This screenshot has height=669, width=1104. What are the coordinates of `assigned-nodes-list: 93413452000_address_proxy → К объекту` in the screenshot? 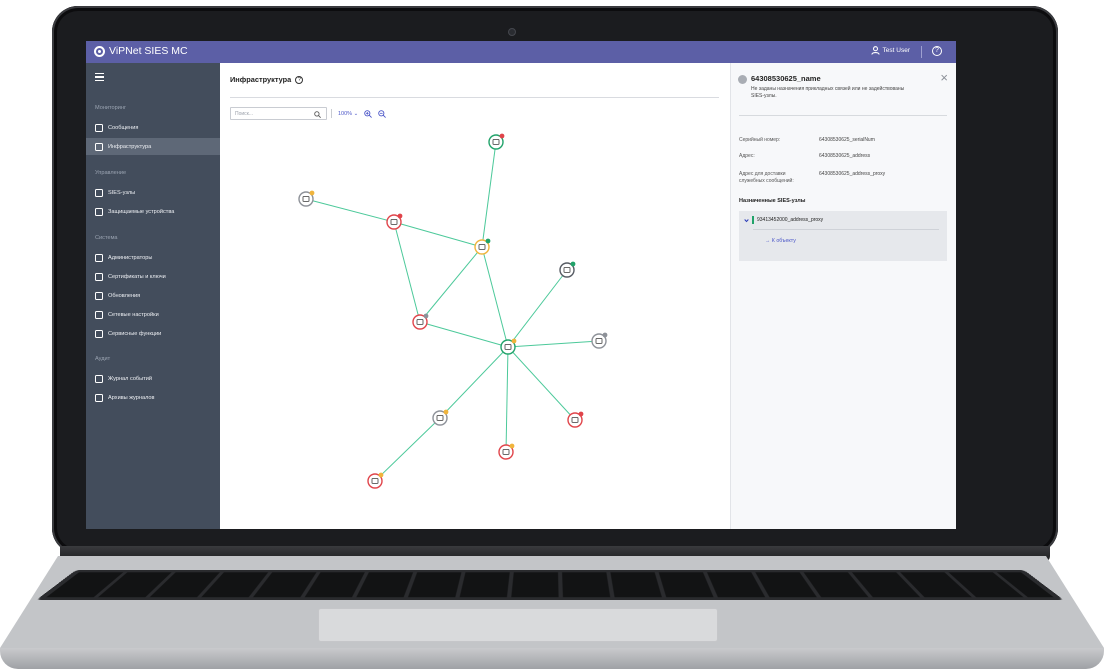 It's located at (843, 236).